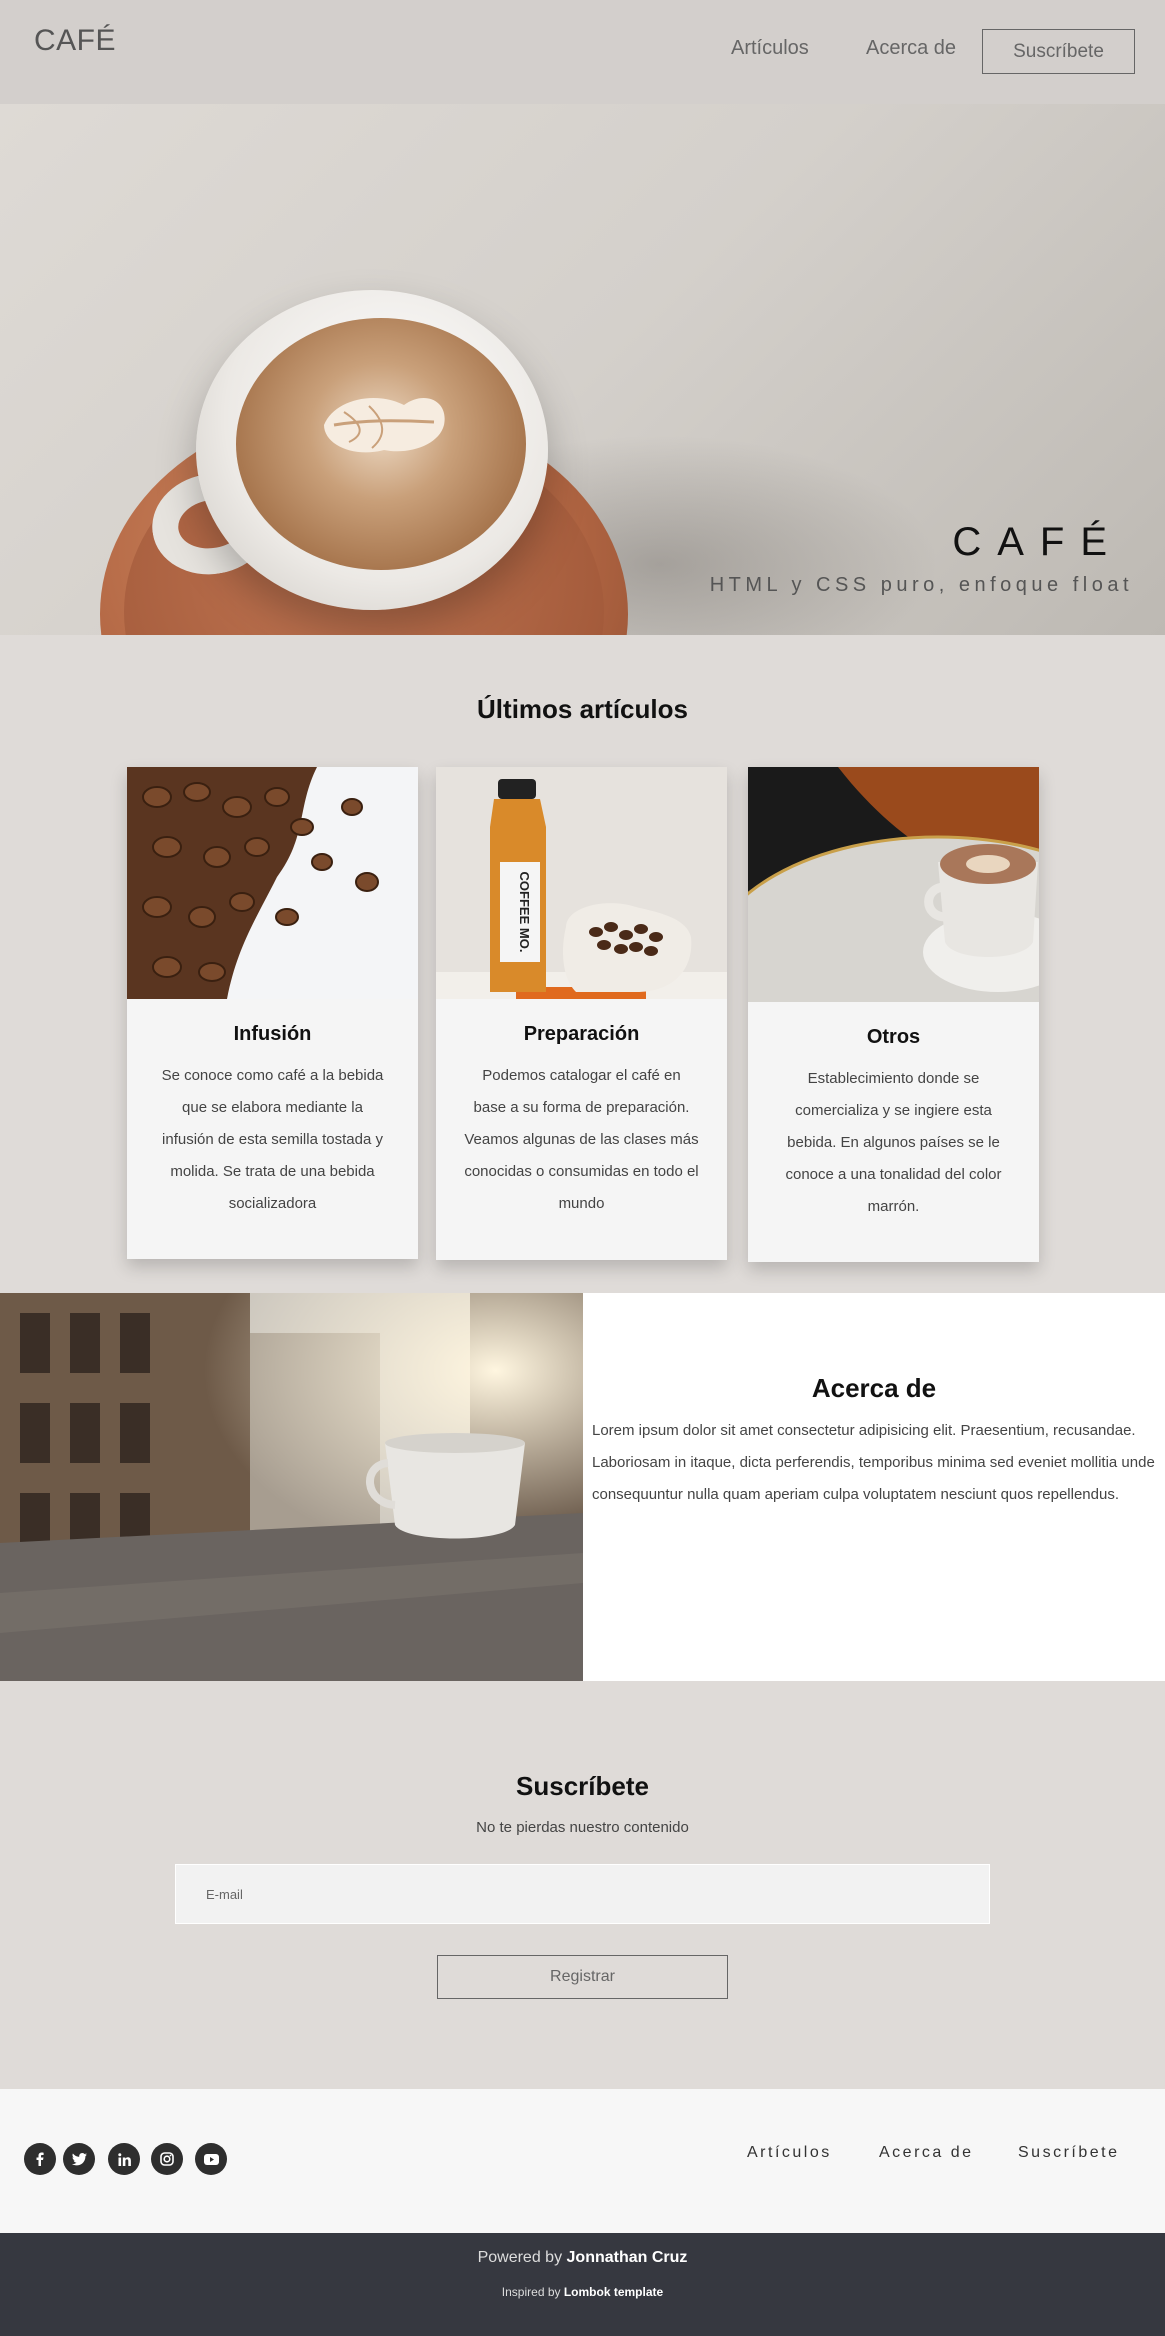 This screenshot has height=2336, width=1165. What do you see at coordinates (582, 2161) in the screenshot?
I see `site-footer: Artículos Acerca de Suscríbete` at bounding box center [582, 2161].